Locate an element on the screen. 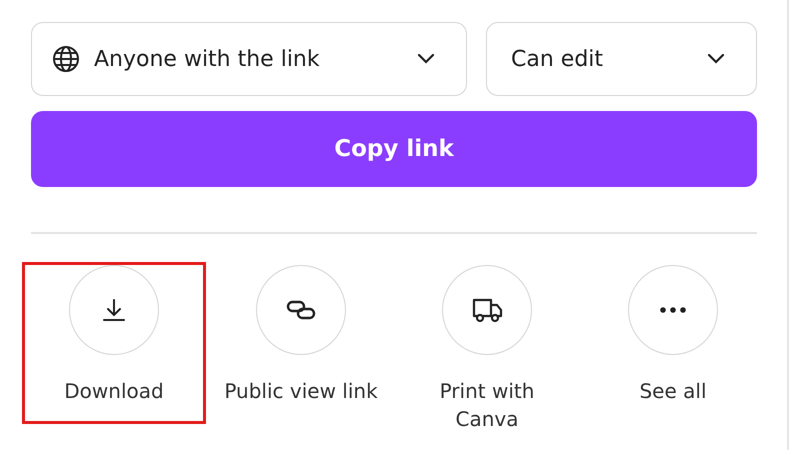 Image resolution: width=800 pixels, height=450 pixels. link-icon is located at coordinates (301, 310).